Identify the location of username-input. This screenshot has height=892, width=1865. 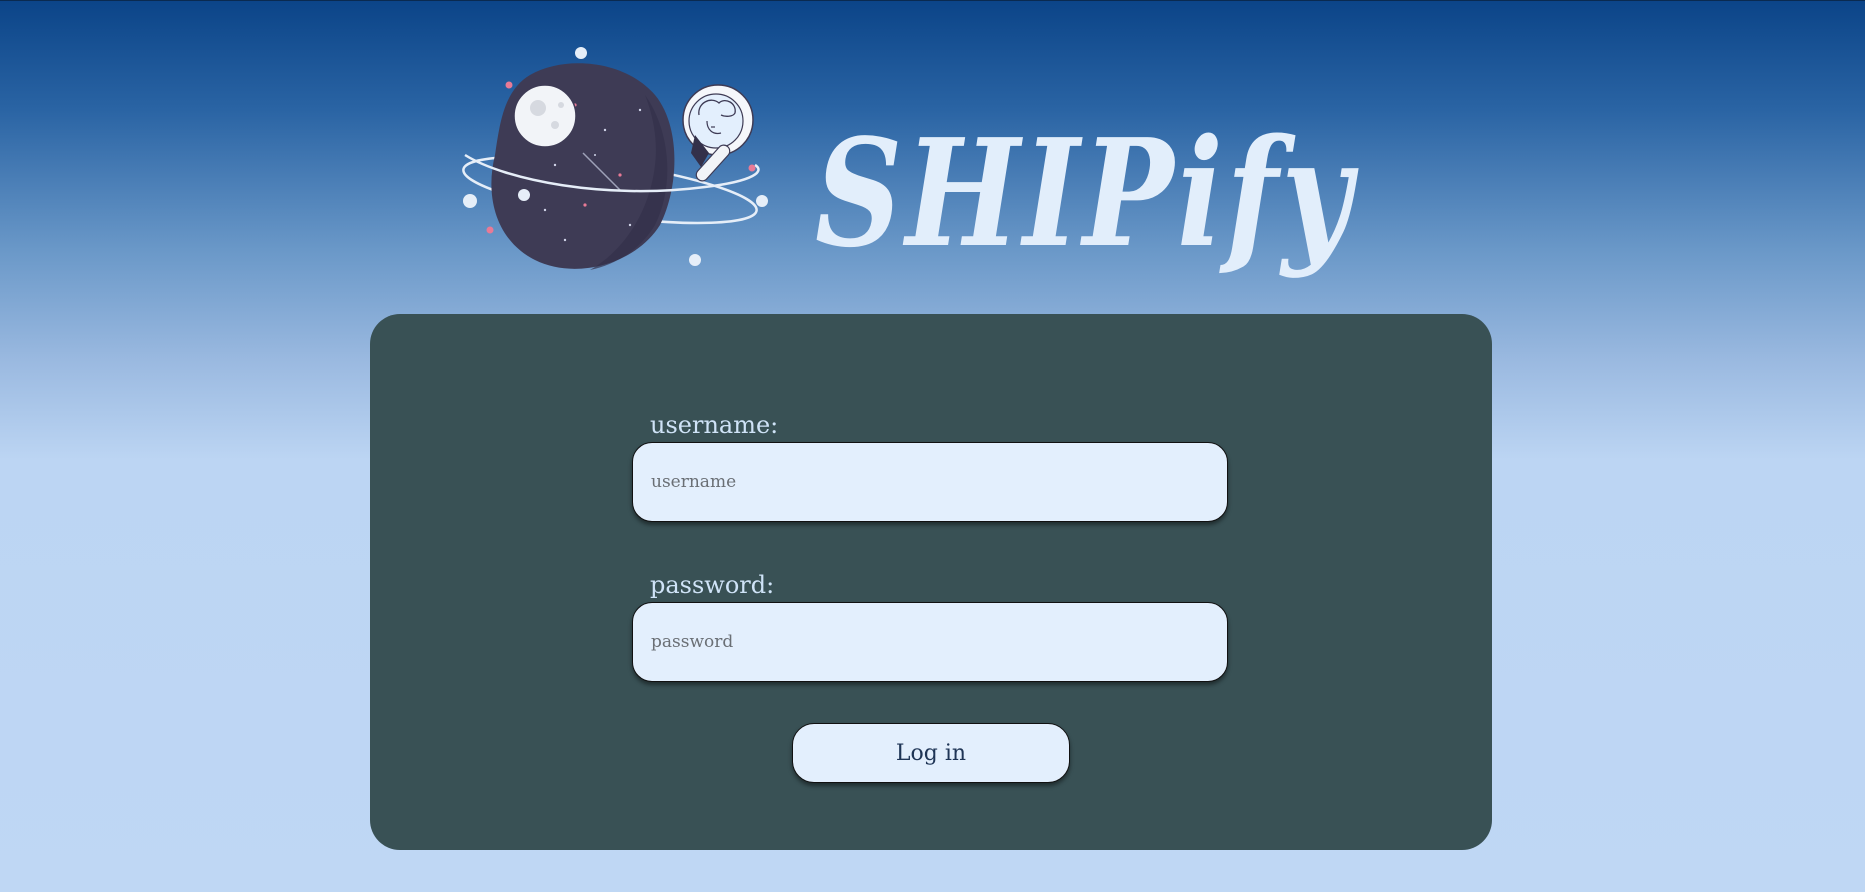
(930, 482).